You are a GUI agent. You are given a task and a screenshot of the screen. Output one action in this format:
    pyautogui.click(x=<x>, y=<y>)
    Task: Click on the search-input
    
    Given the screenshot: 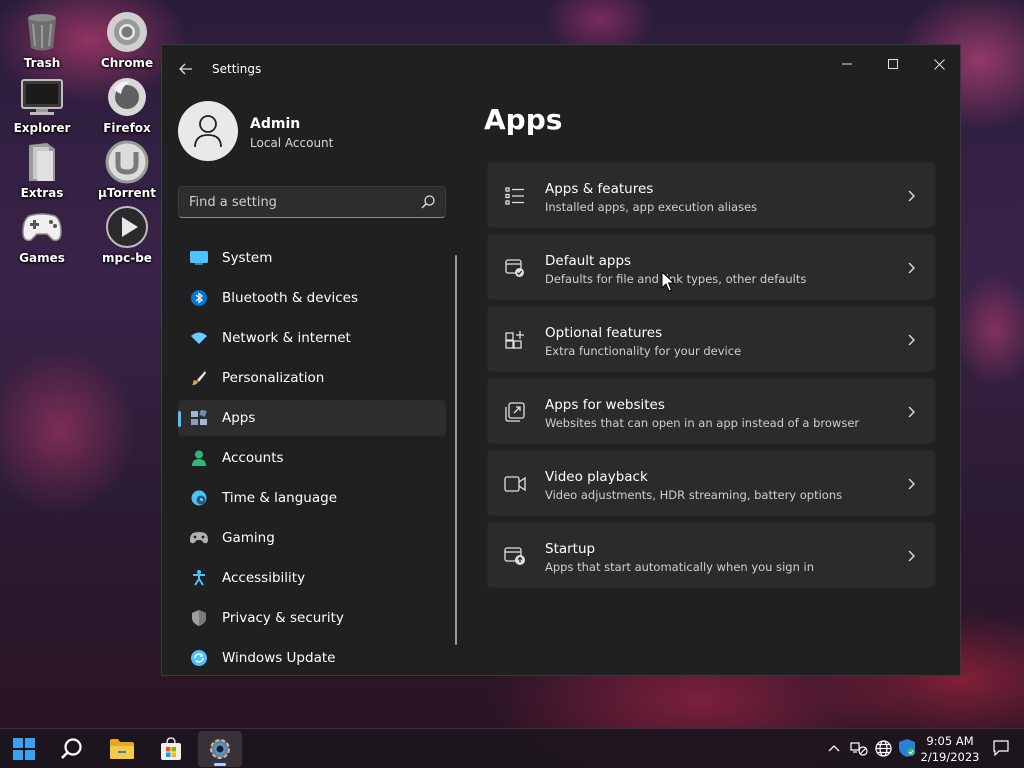 What is the action you would take?
    pyautogui.click(x=294, y=202)
    